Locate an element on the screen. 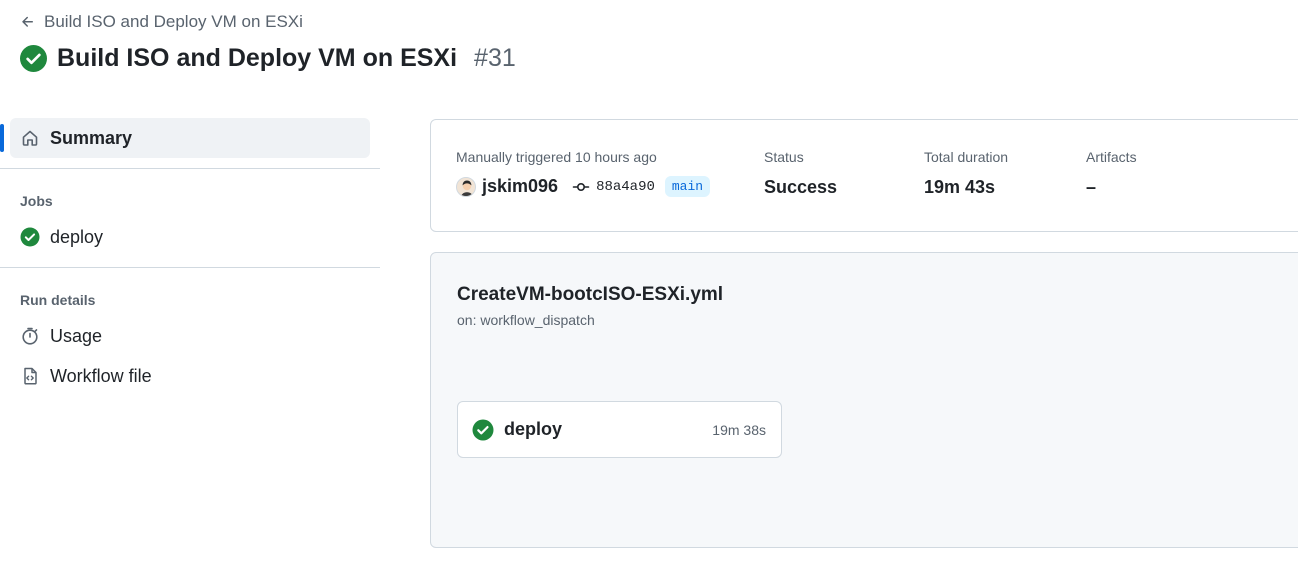 This screenshot has height=567, width=1298. sidebar-item-label: Workflow file is located at coordinates (101, 375).